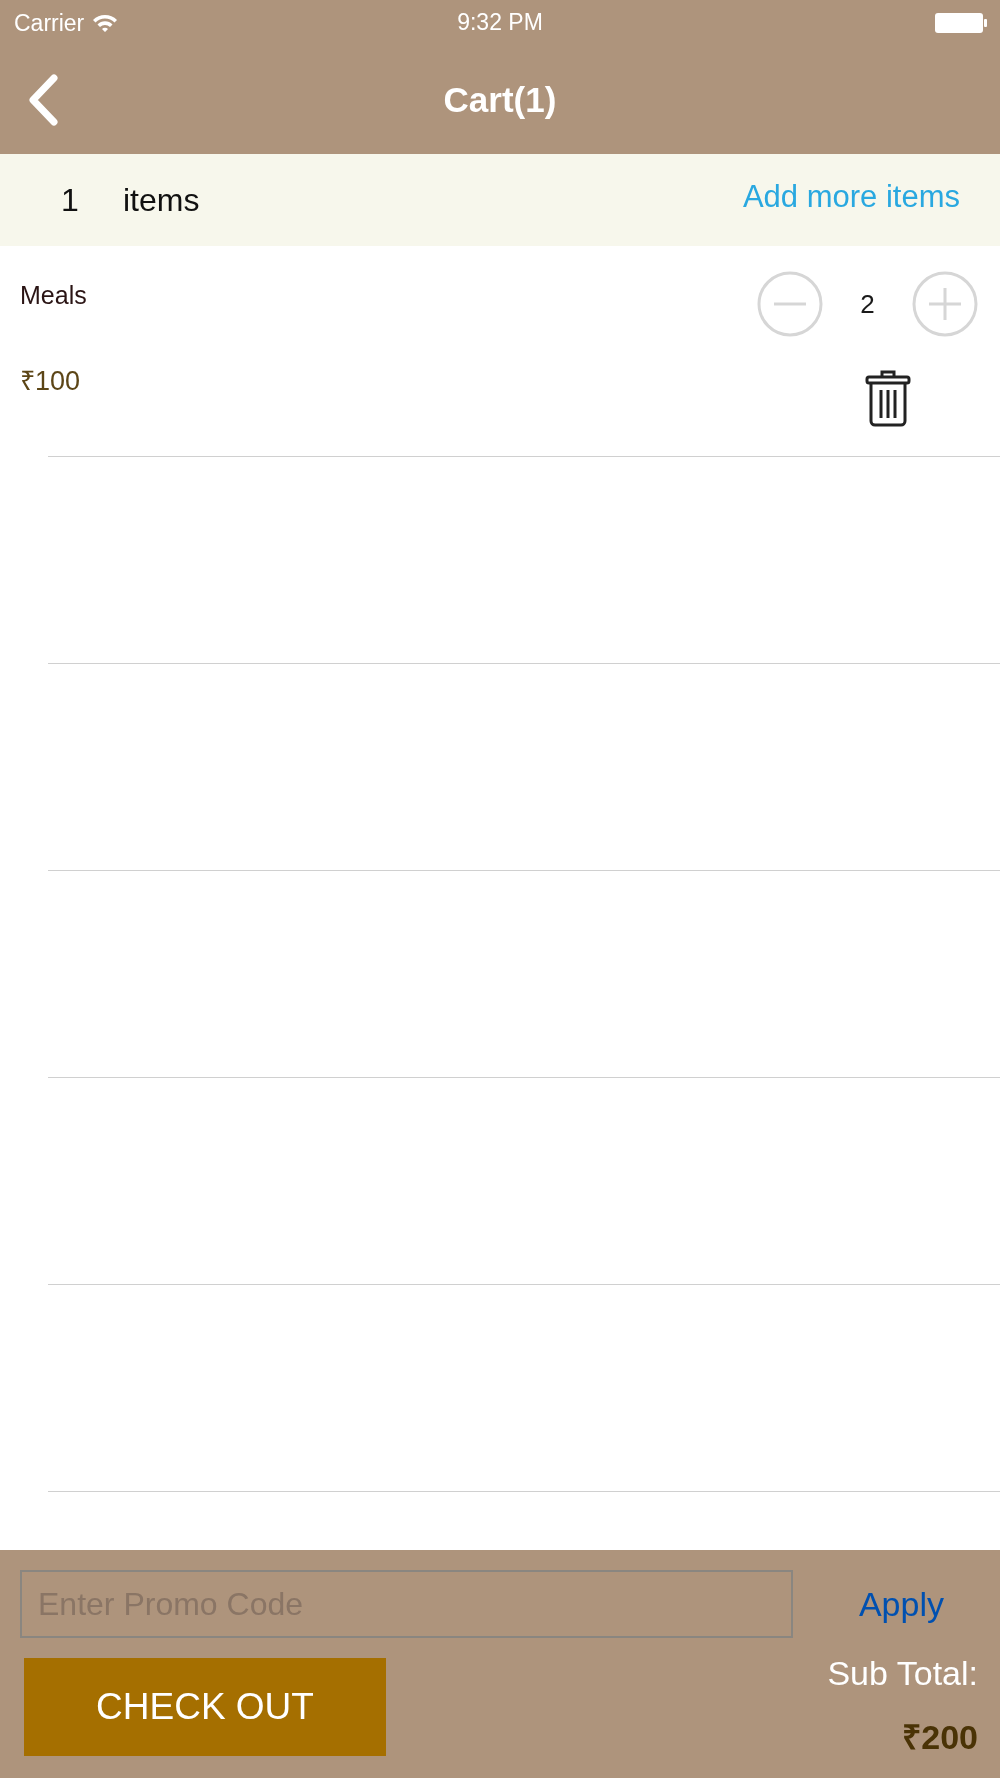 This screenshot has width=1000, height=1778. What do you see at coordinates (161, 200) in the screenshot?
I see `items-label: items` at bounding box center [161, 200].